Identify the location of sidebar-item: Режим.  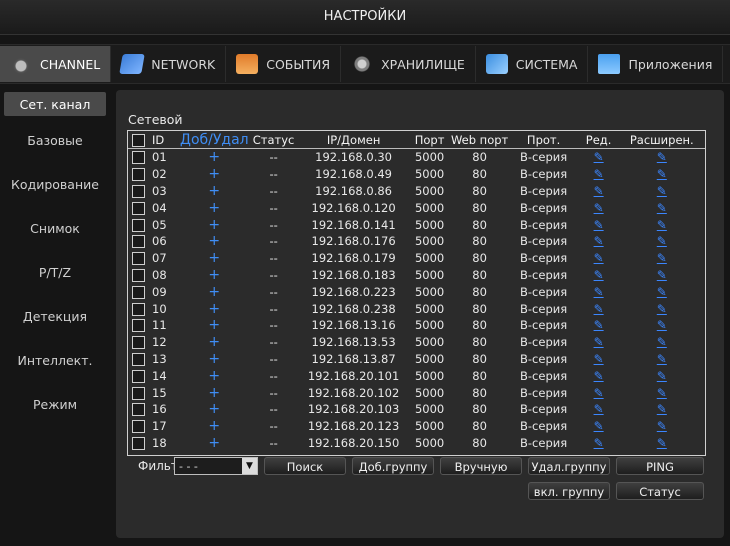
(55, 404).